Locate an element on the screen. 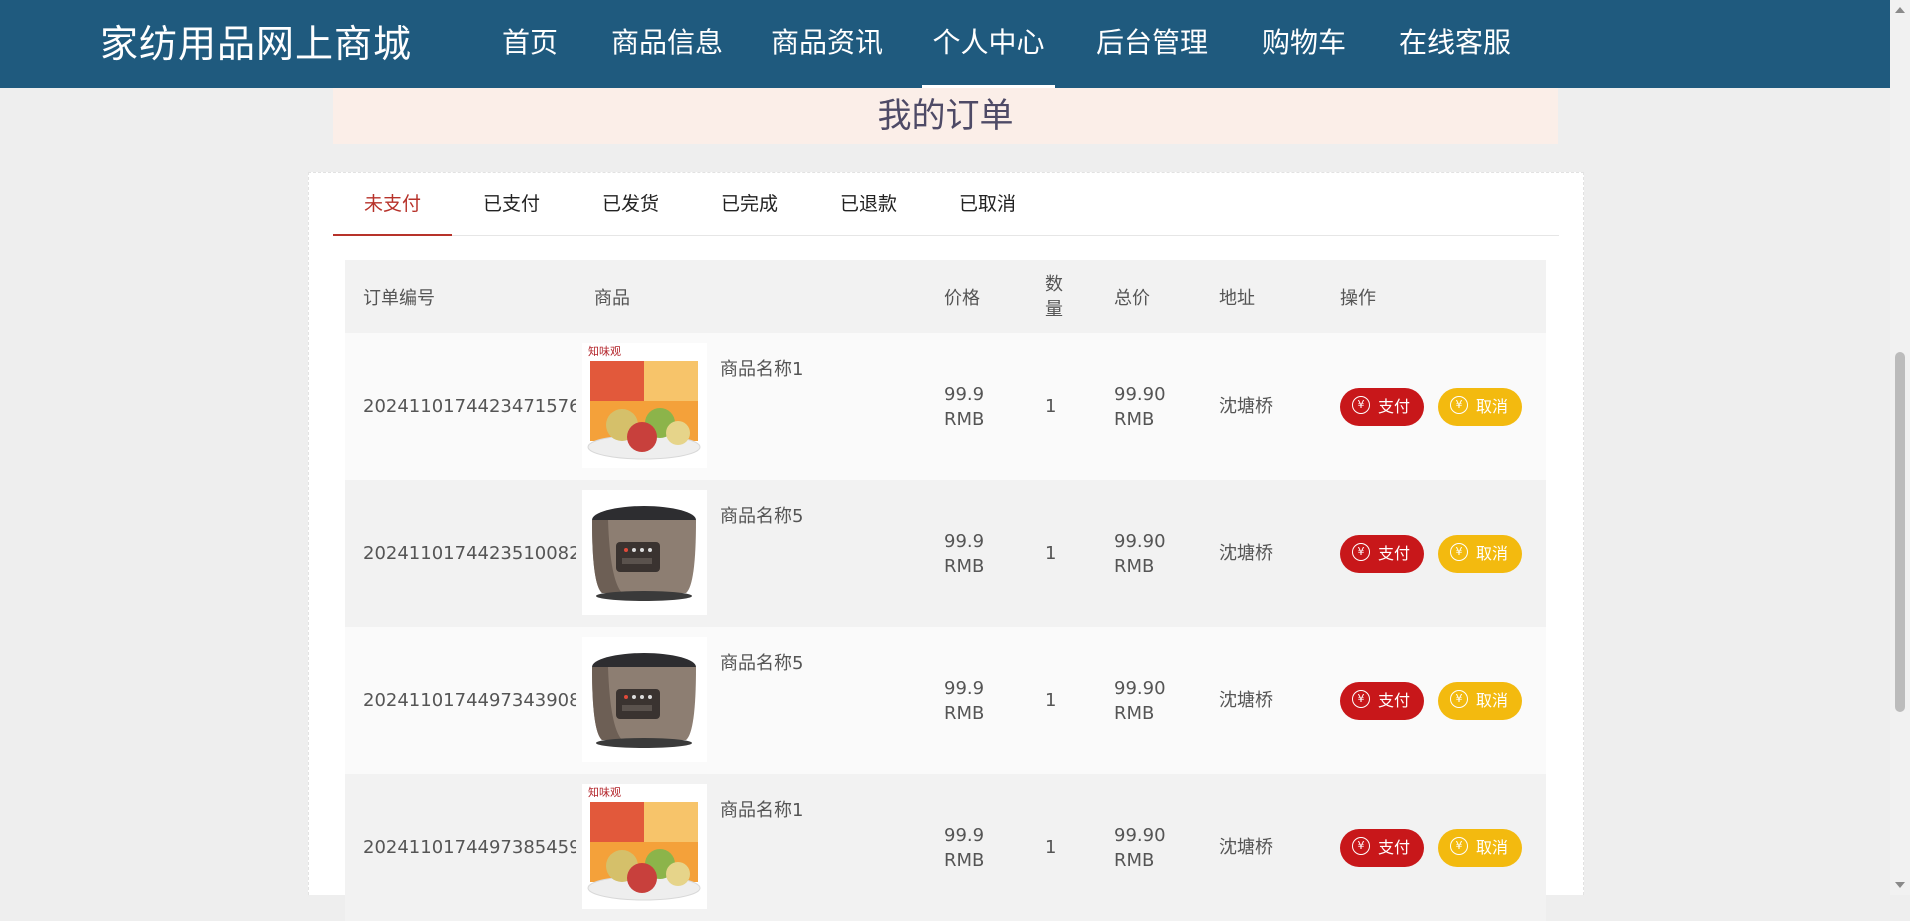  column-header-quantity-text: 数量 is located at coordinates (1054, 296).